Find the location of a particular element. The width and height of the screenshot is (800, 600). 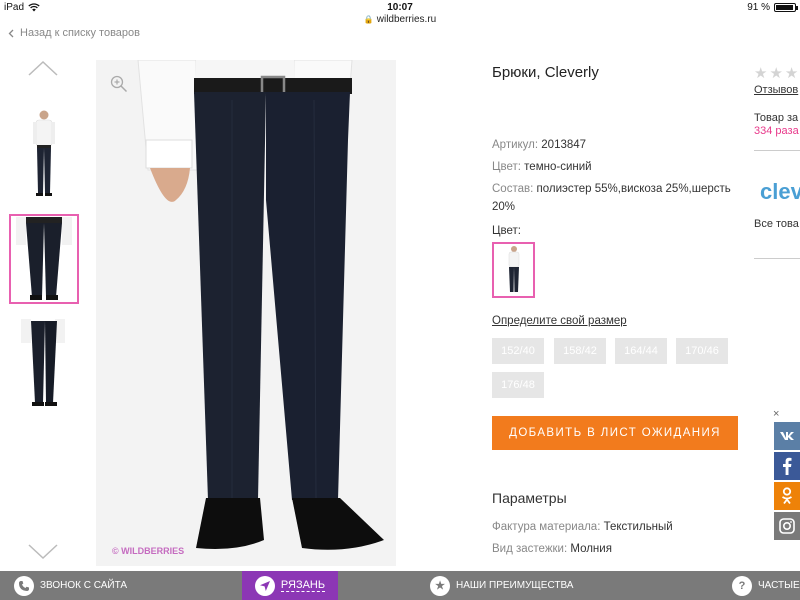

article-value: 2013847 is located at coordinates (564, 145).